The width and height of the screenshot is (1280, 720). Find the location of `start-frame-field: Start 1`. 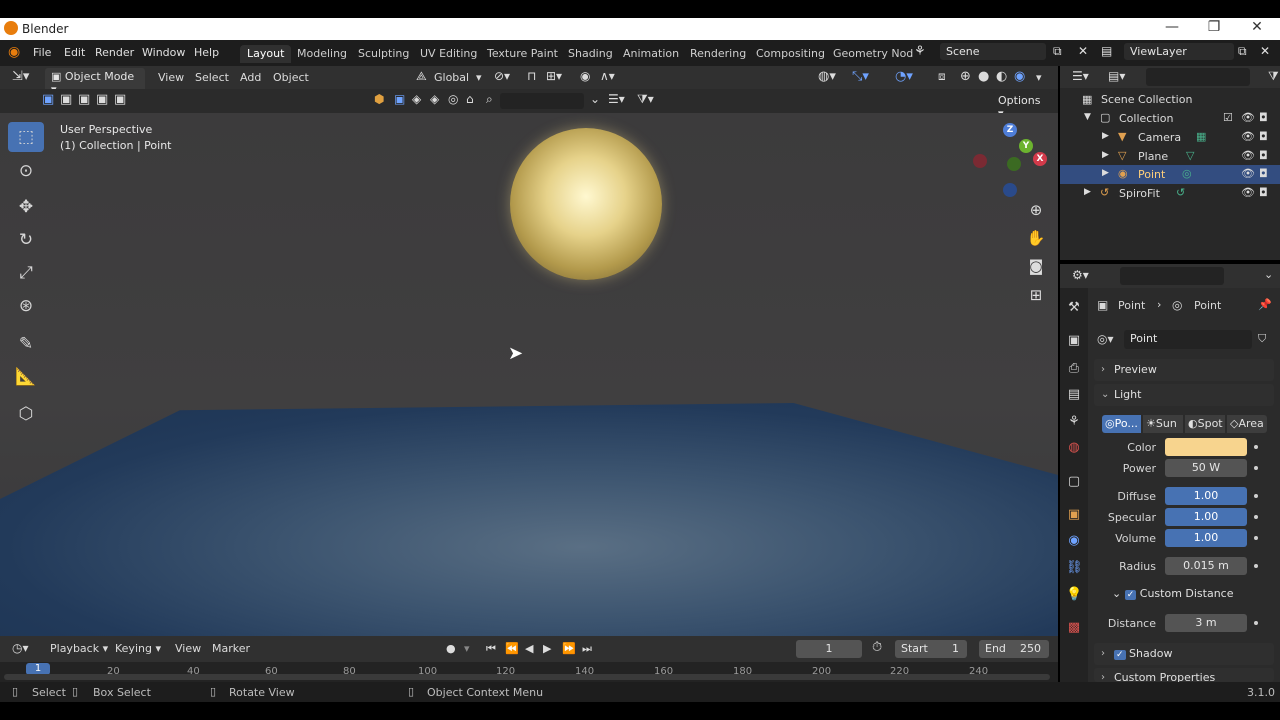

start-frame-field: Start 1 is located at coordinates (931, 649).